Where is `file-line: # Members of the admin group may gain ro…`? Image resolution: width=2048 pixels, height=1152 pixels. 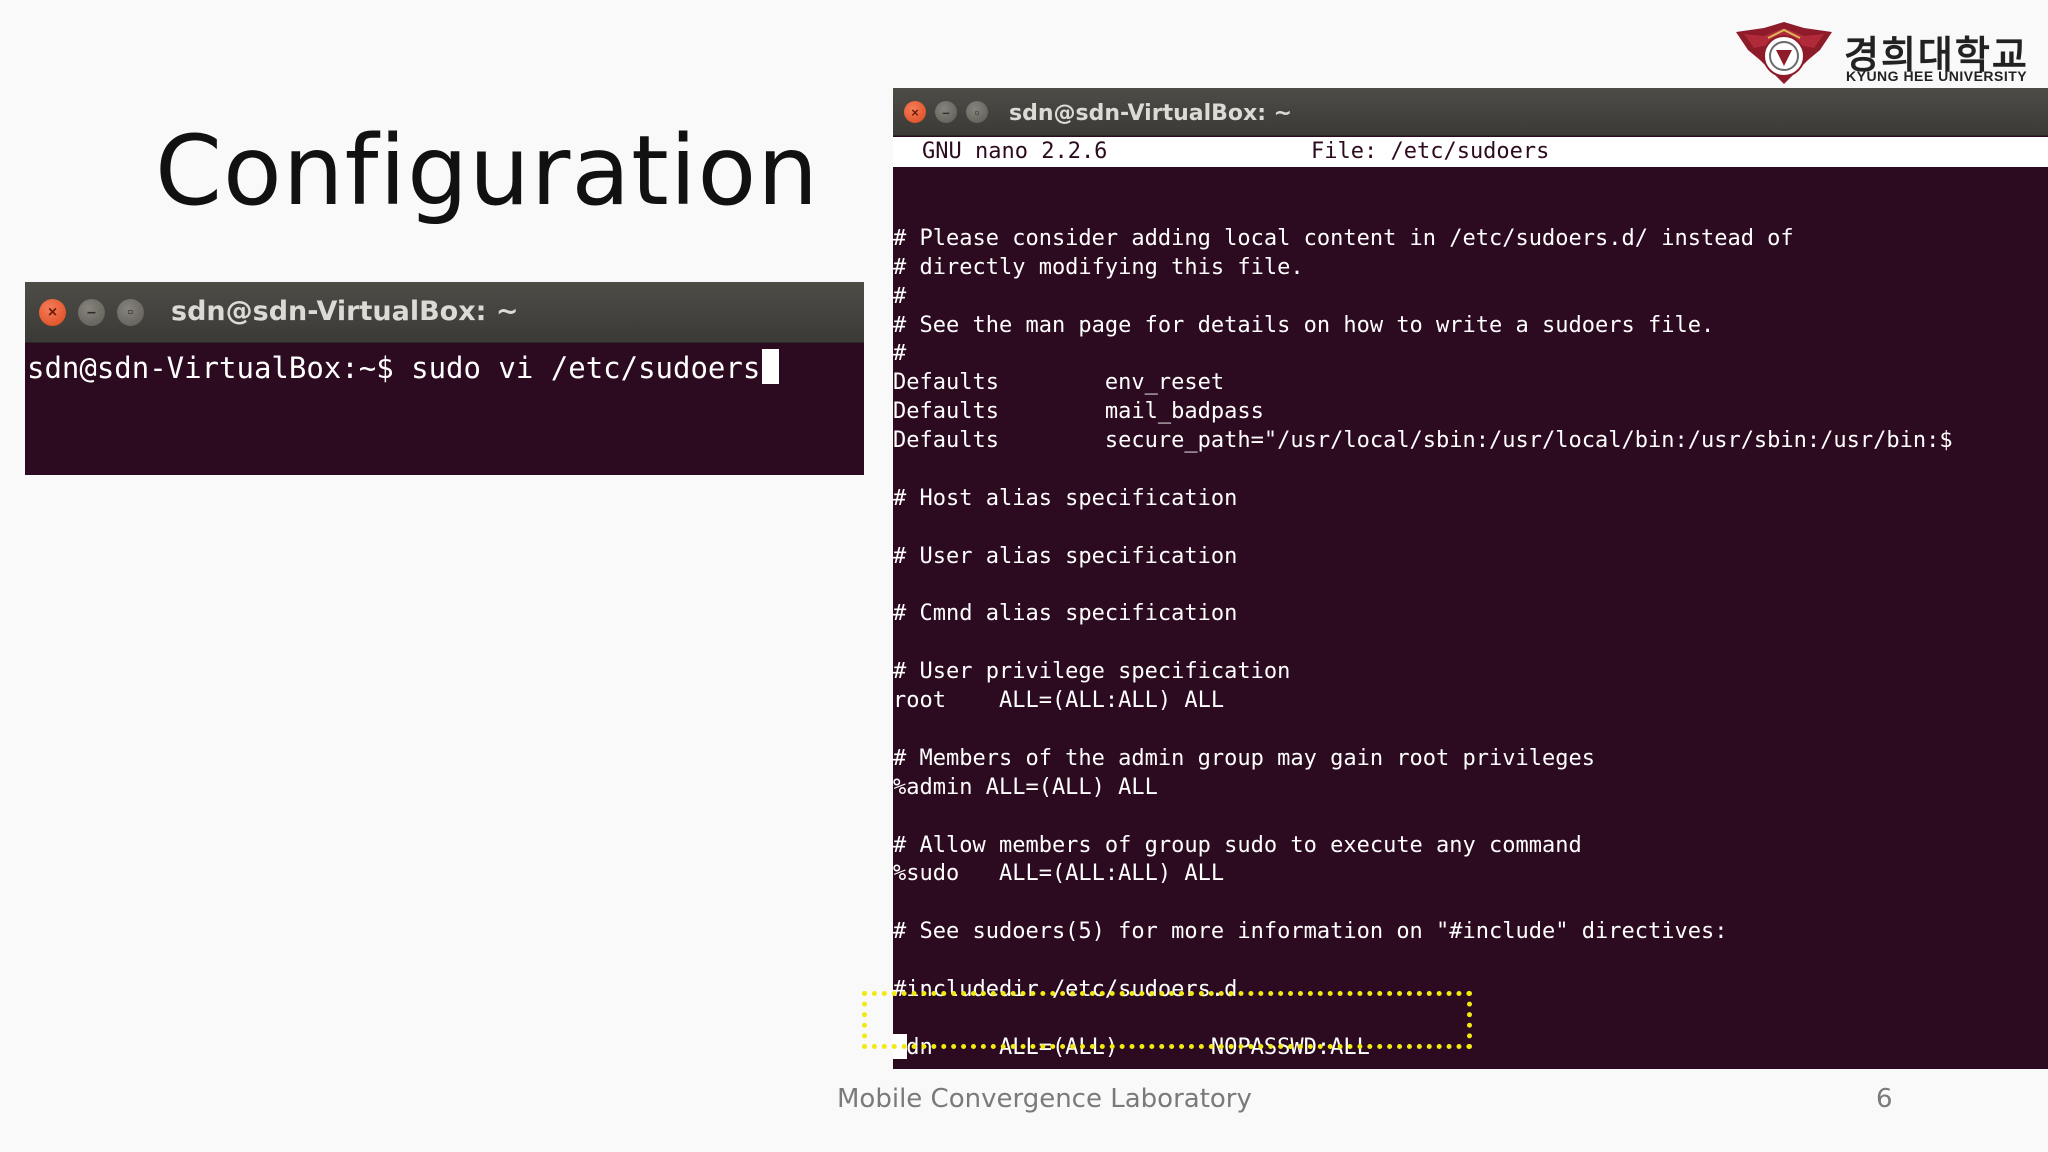
file-line: # Members of the admin group may gain ro… is located at coordinates (1244, 758).